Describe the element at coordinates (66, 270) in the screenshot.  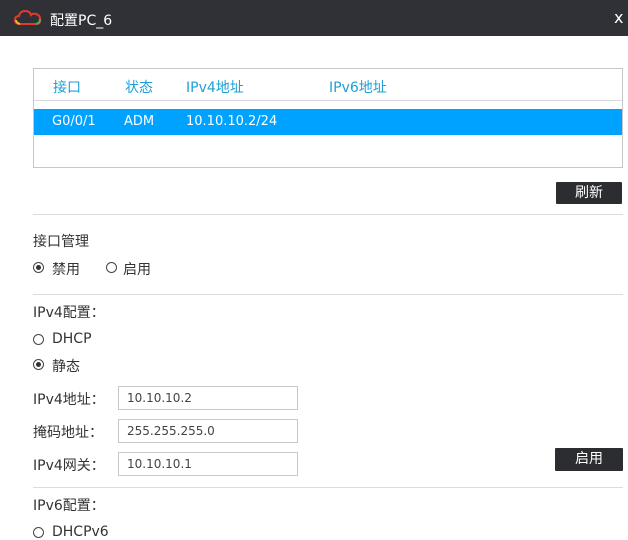
I see `radio-disable-label: 禁用` at that location.